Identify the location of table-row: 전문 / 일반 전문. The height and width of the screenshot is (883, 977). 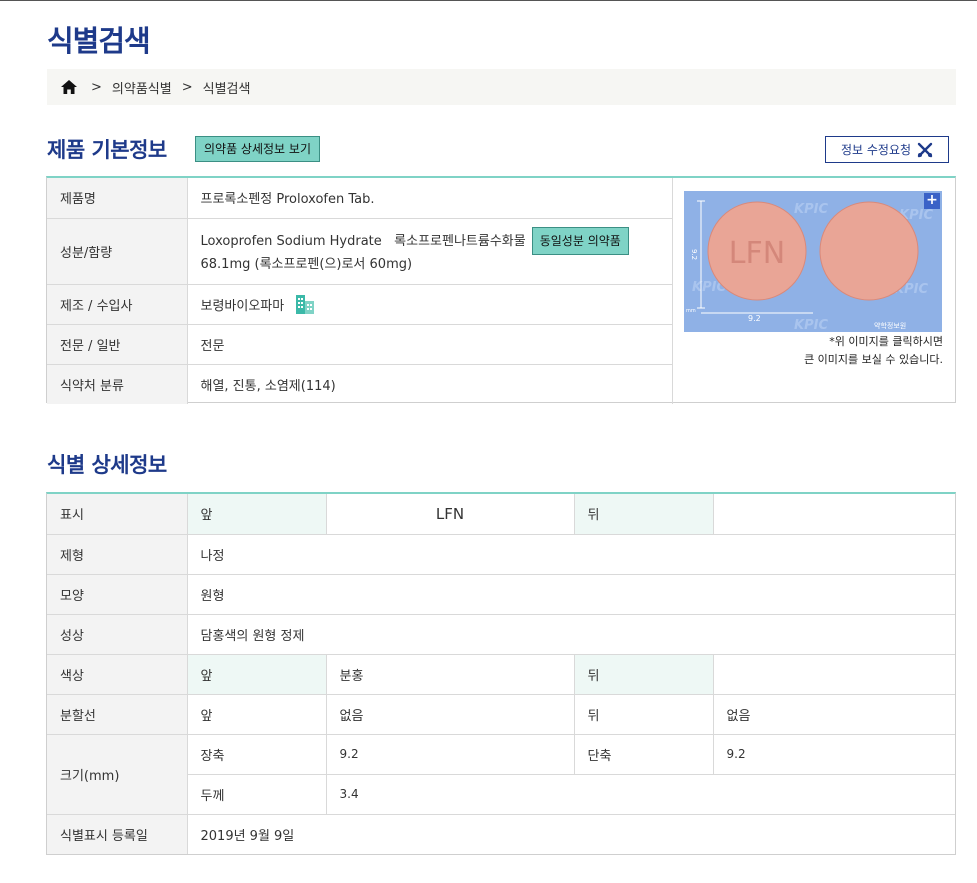
(360, 344).